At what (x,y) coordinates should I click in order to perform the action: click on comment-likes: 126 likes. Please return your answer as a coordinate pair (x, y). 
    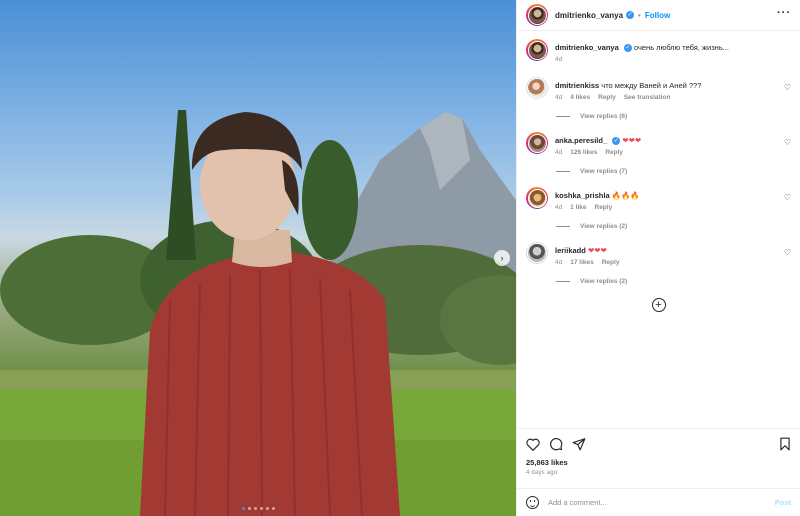
    Looking at the image, I should click on (583, 152).